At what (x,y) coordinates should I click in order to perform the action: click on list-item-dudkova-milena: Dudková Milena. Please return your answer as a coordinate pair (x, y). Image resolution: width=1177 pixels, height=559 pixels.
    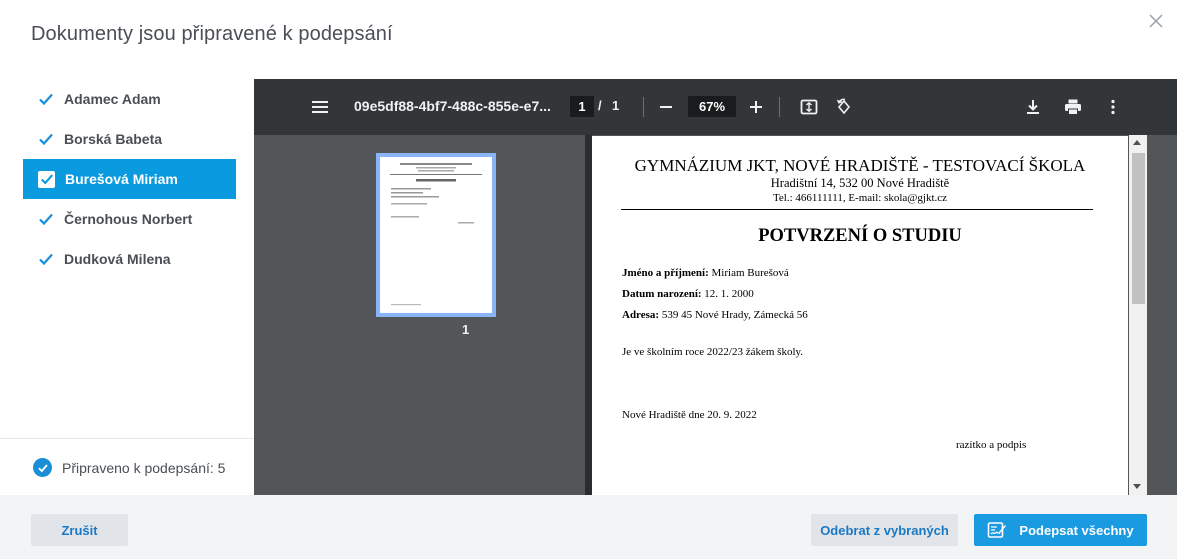
    Looking at the image, I should click on (129, 259).